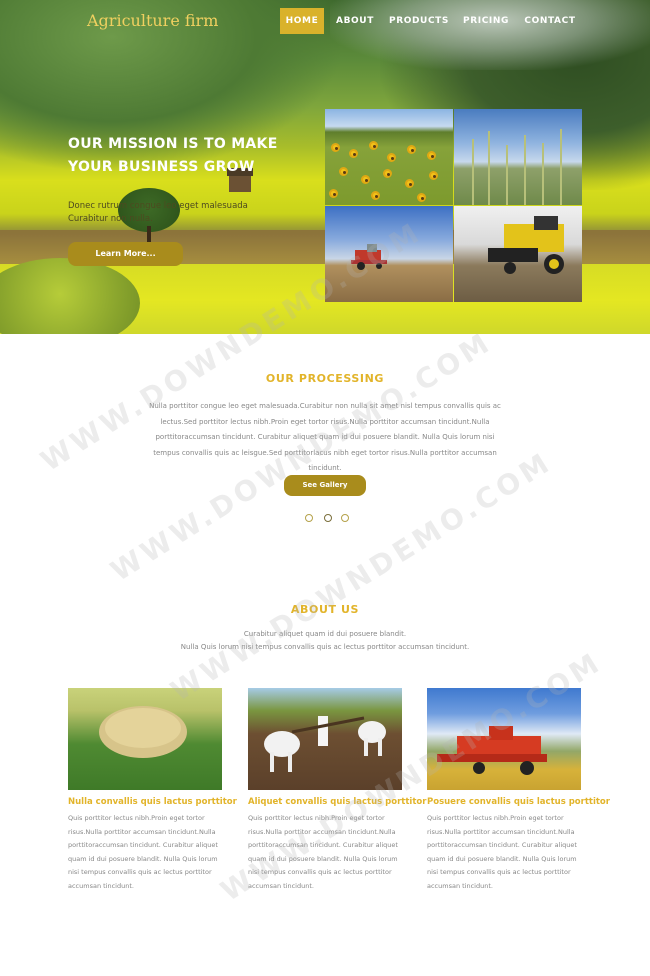 The width and height of the screenshot is (650, 976). What do you see at coordinates (302, 21) in the screenshot?
I see `nav-home: HOME` at bounding box center [302, 21].